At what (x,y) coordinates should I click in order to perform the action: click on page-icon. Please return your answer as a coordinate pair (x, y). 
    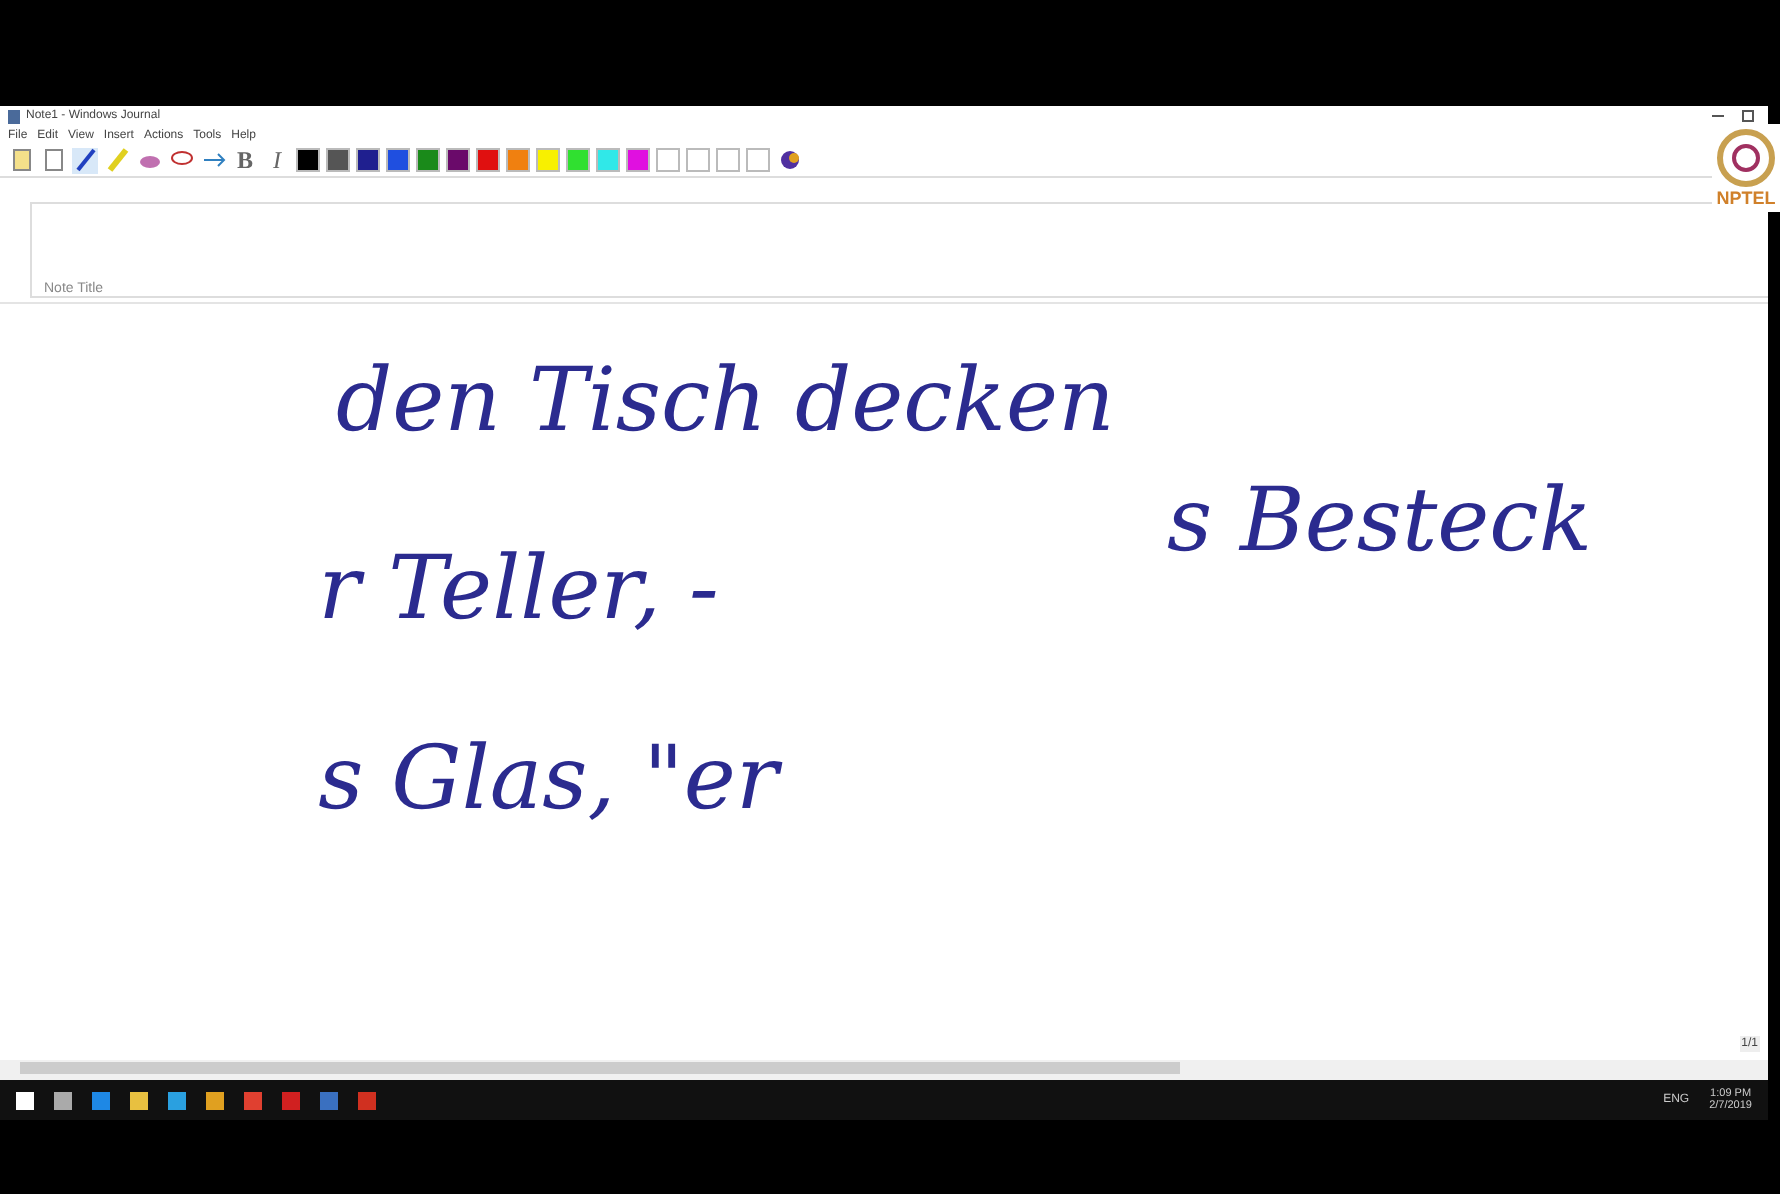
    Looking at the image, I should click on (53, 160).